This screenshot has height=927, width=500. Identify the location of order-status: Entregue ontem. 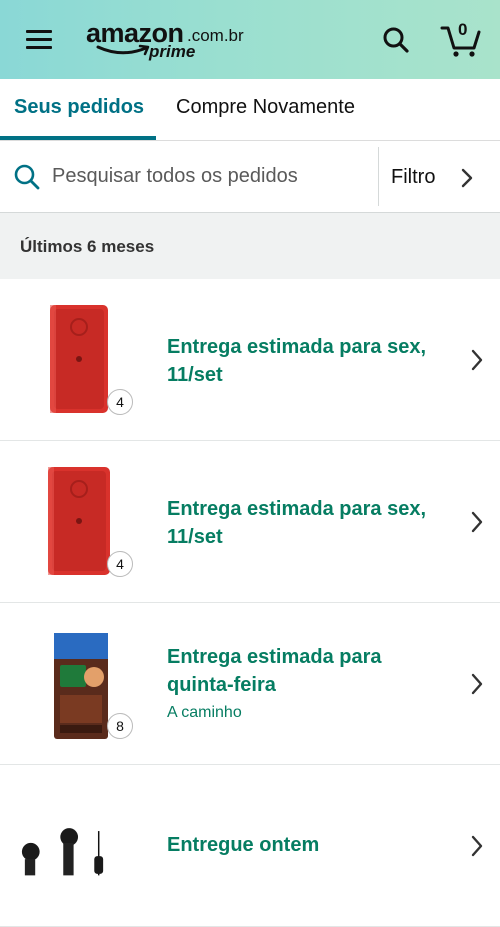
(243, 845).